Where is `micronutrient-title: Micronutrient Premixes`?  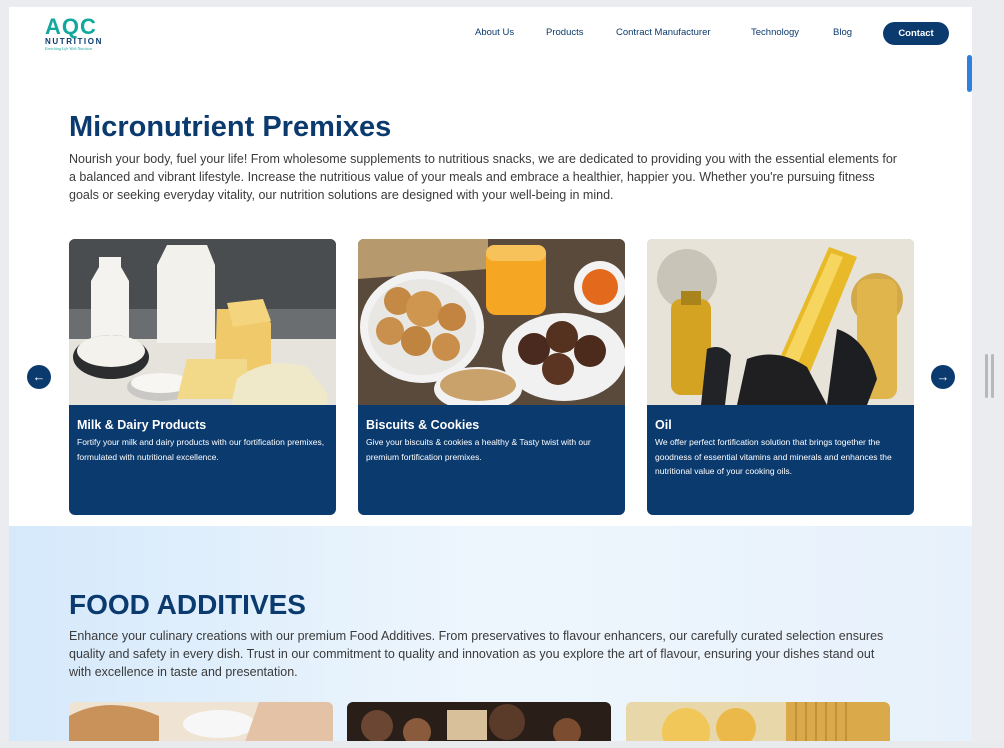 micronutrient-title: Micronutrient Premixes is located at coordinates (230, 127).